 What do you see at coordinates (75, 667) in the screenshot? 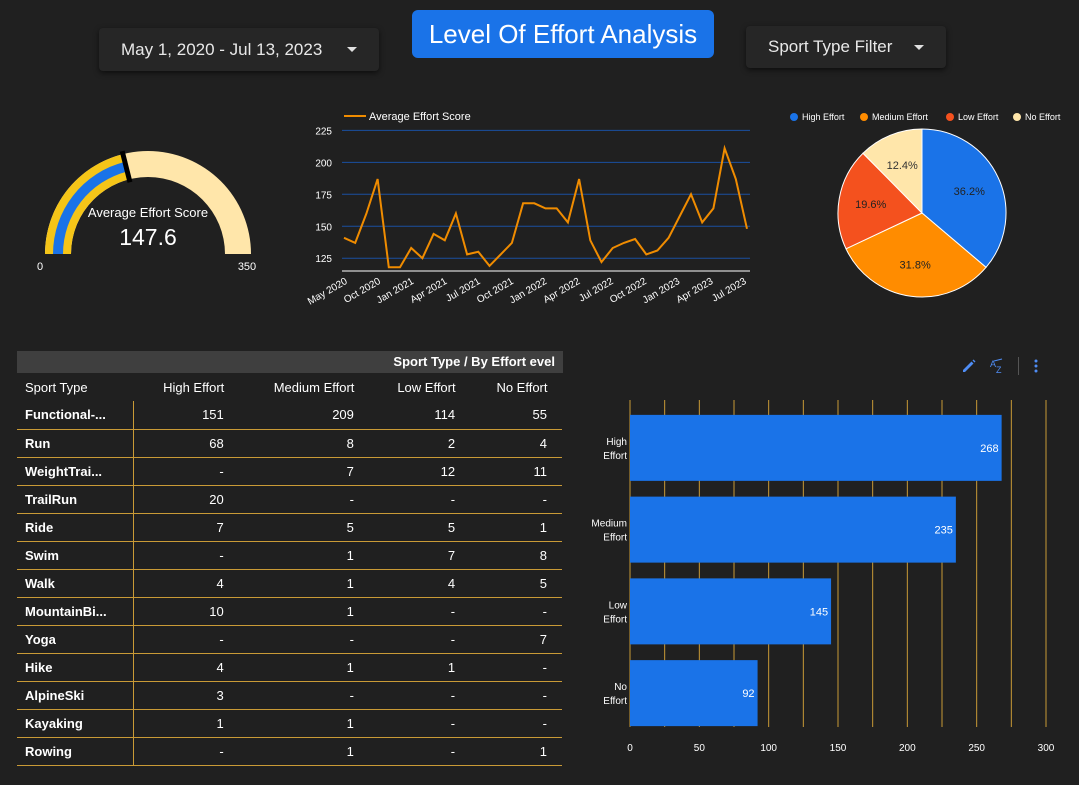
I see `sport-type-cell: Hike` at bounding box center [75, 667].